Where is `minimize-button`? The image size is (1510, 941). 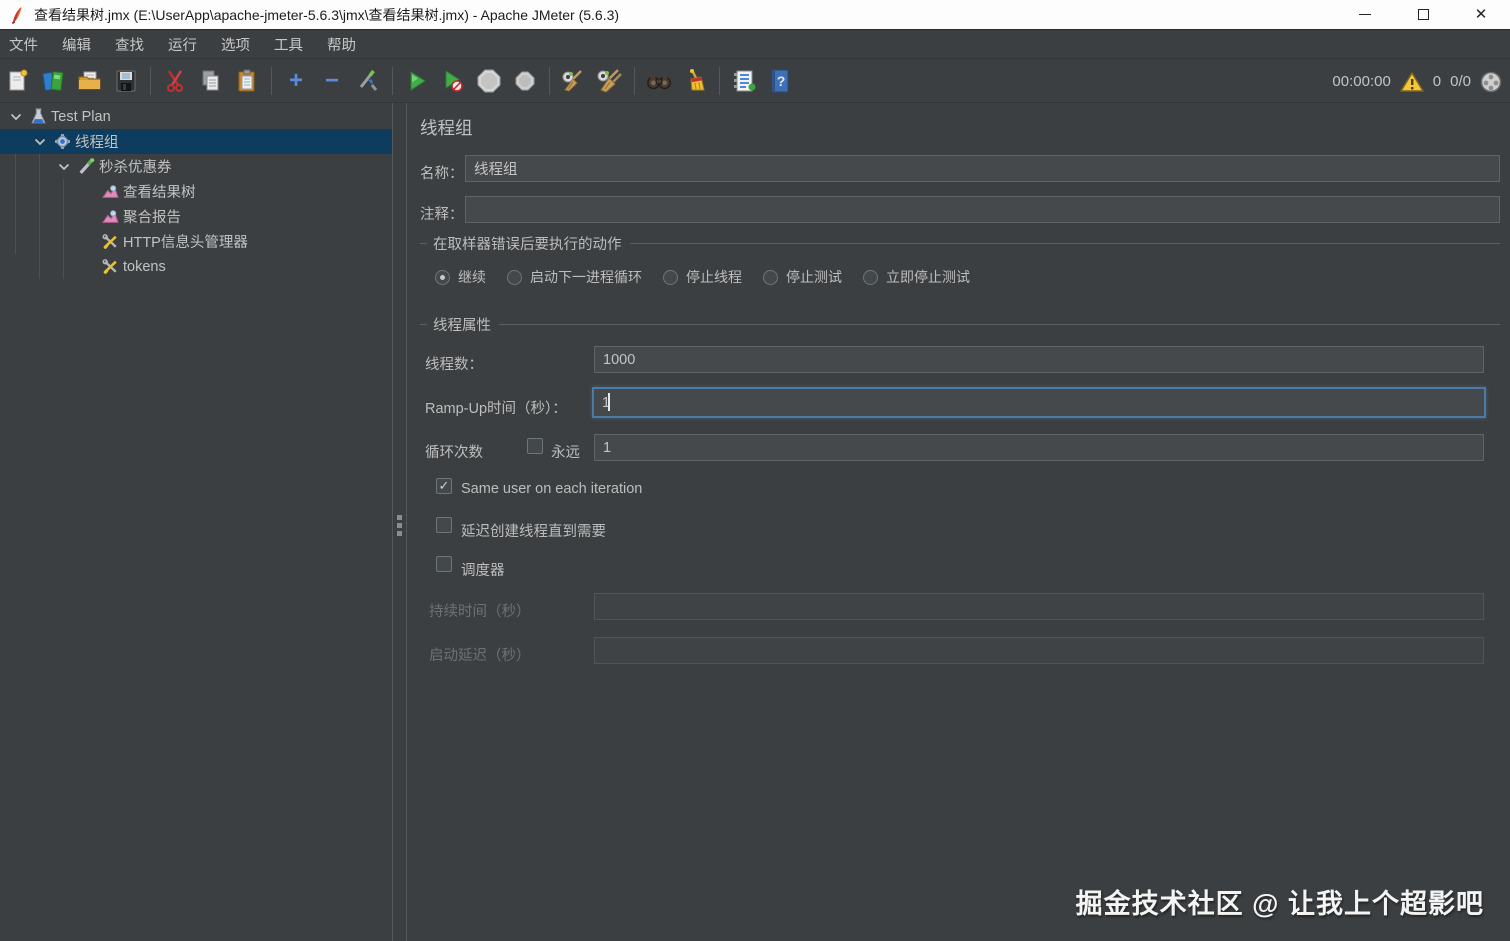
minimize-button is located at coordinates (1365, 14).